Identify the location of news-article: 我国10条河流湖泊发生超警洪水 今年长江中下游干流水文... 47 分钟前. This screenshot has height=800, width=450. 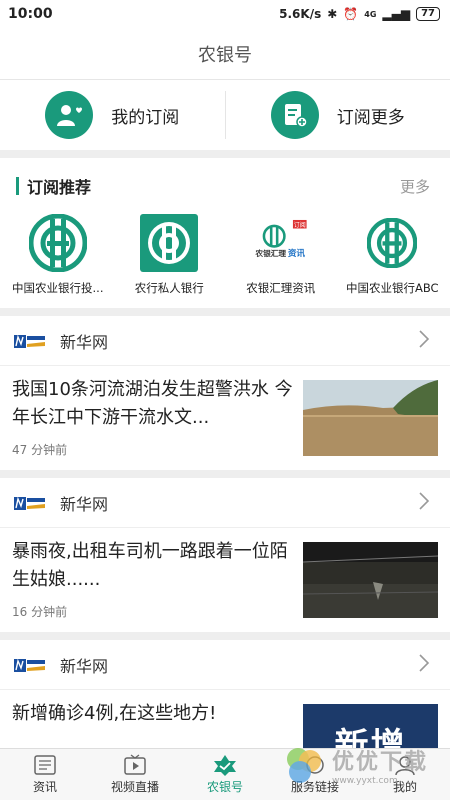
(225, 418).